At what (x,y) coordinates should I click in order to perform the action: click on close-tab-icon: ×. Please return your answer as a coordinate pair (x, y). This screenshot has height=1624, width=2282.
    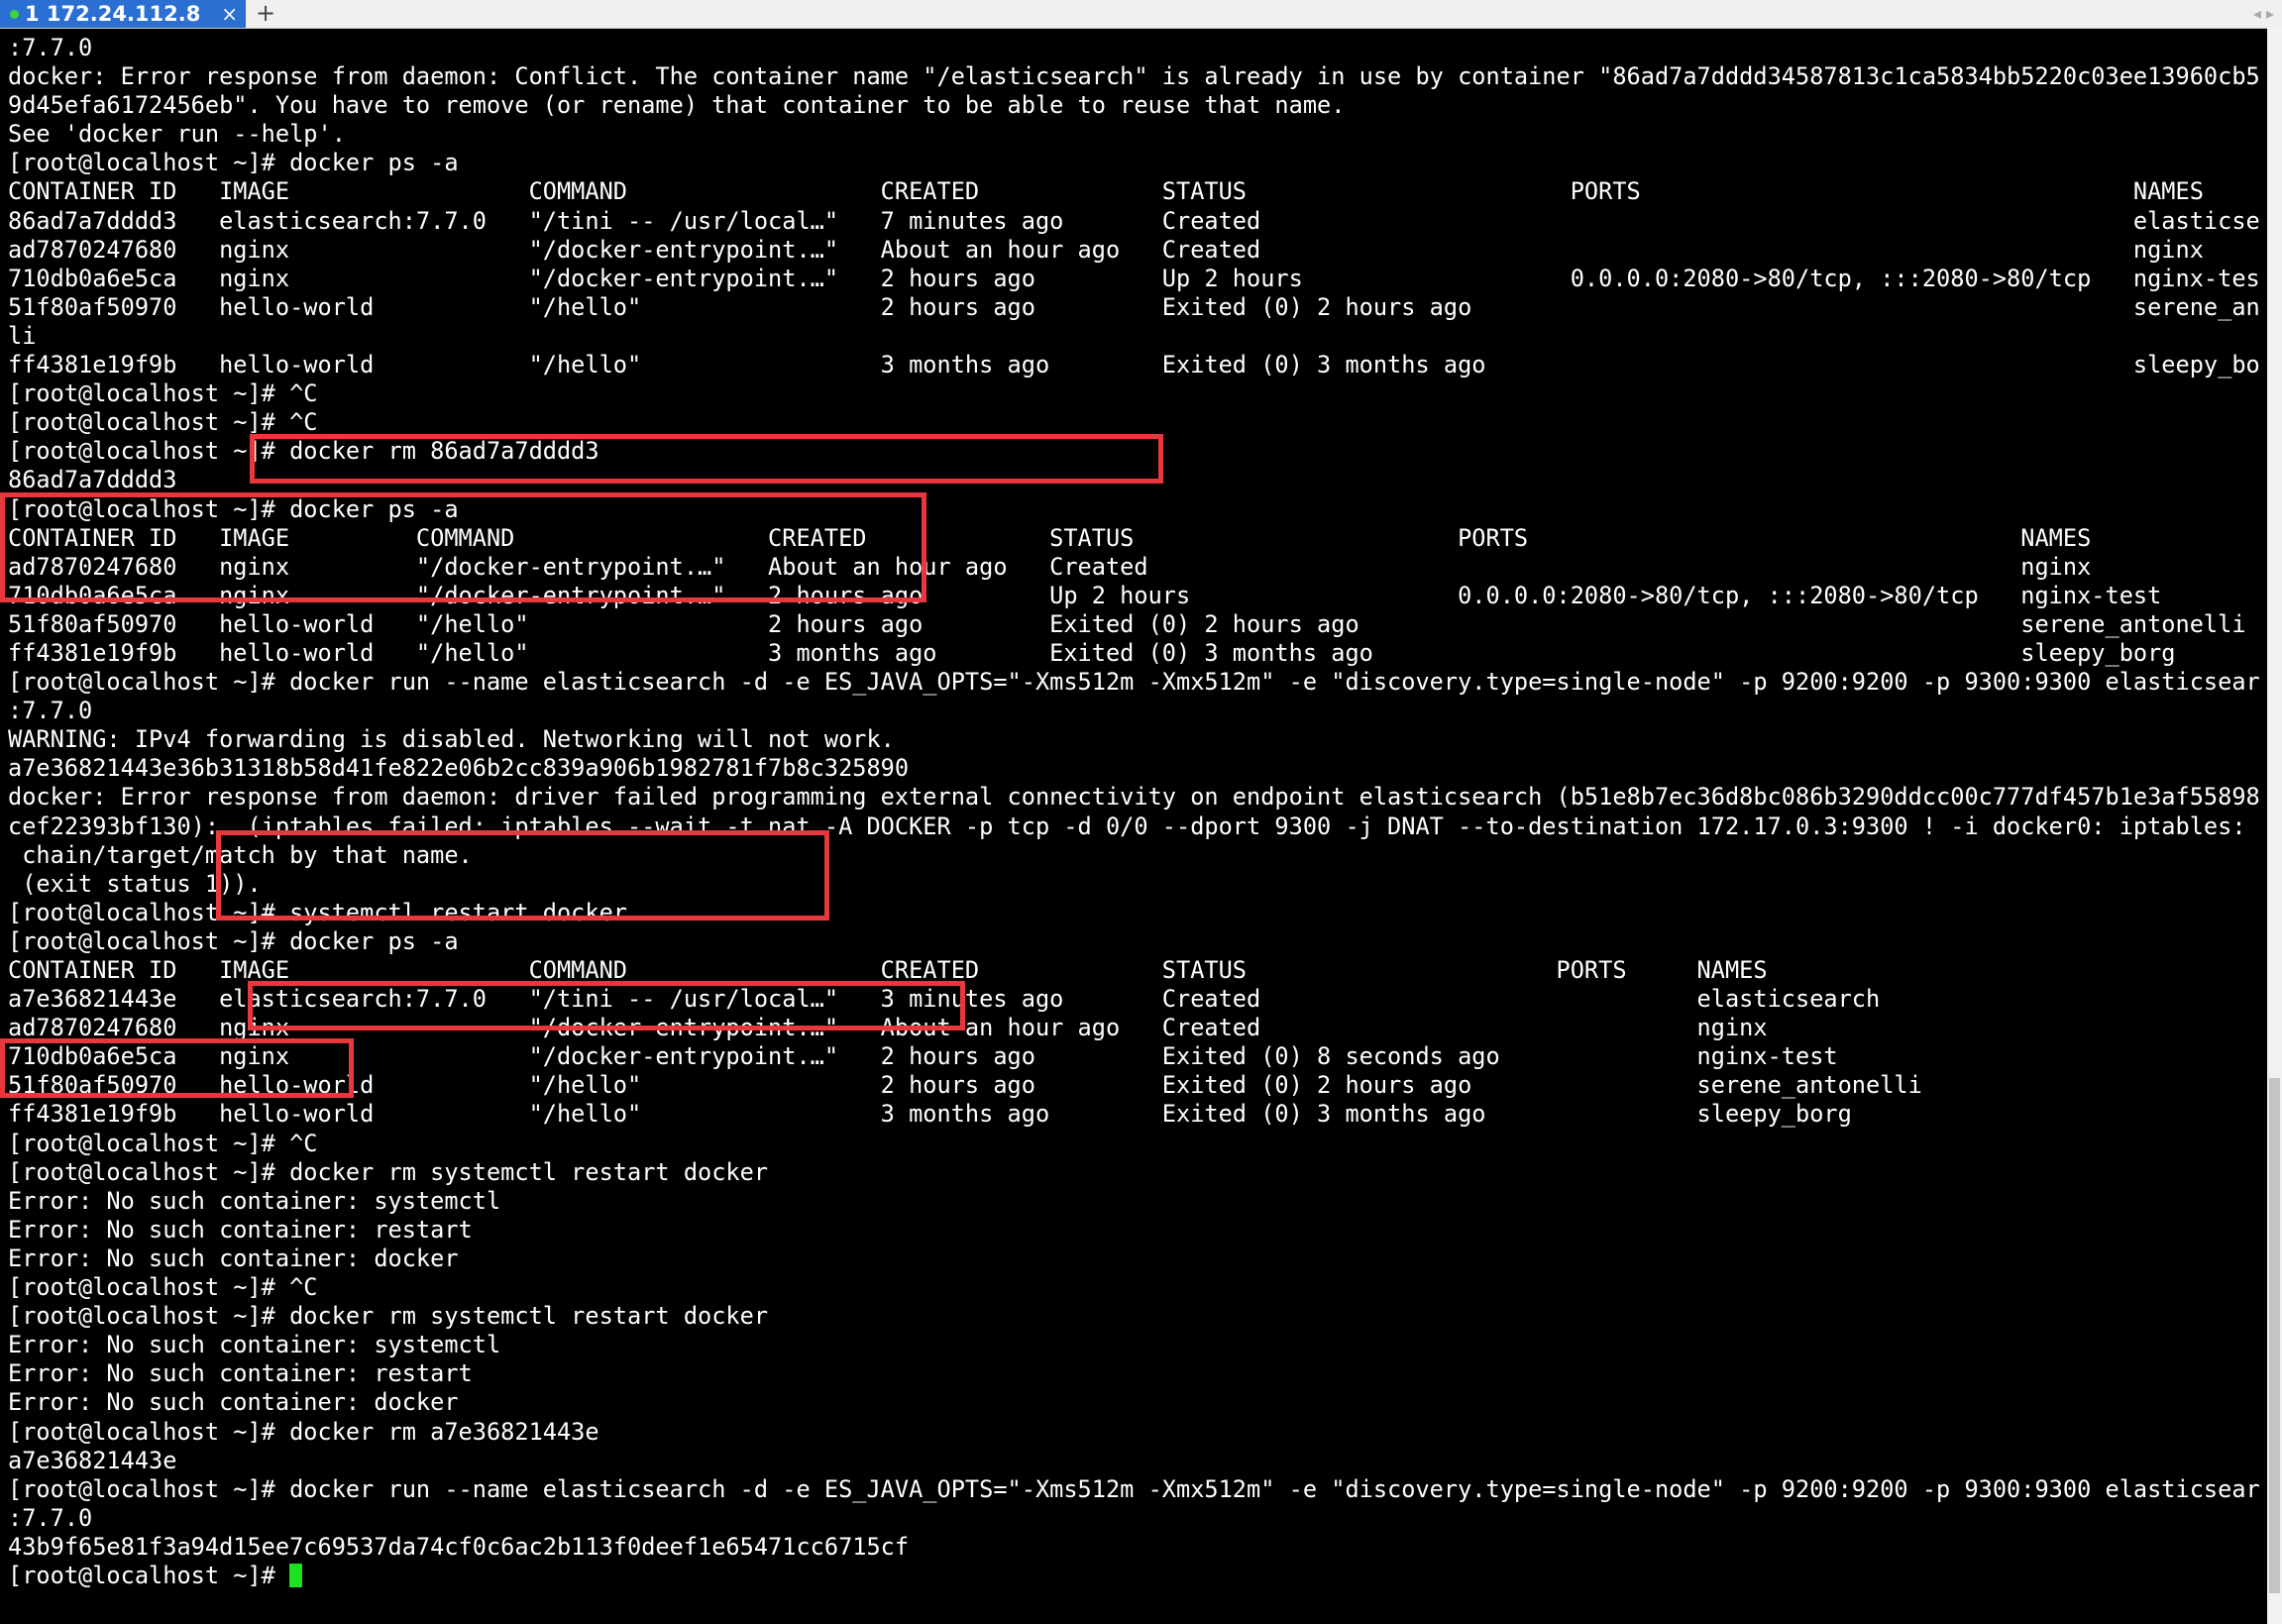
    Looking at the image, I should click on (229, 14).